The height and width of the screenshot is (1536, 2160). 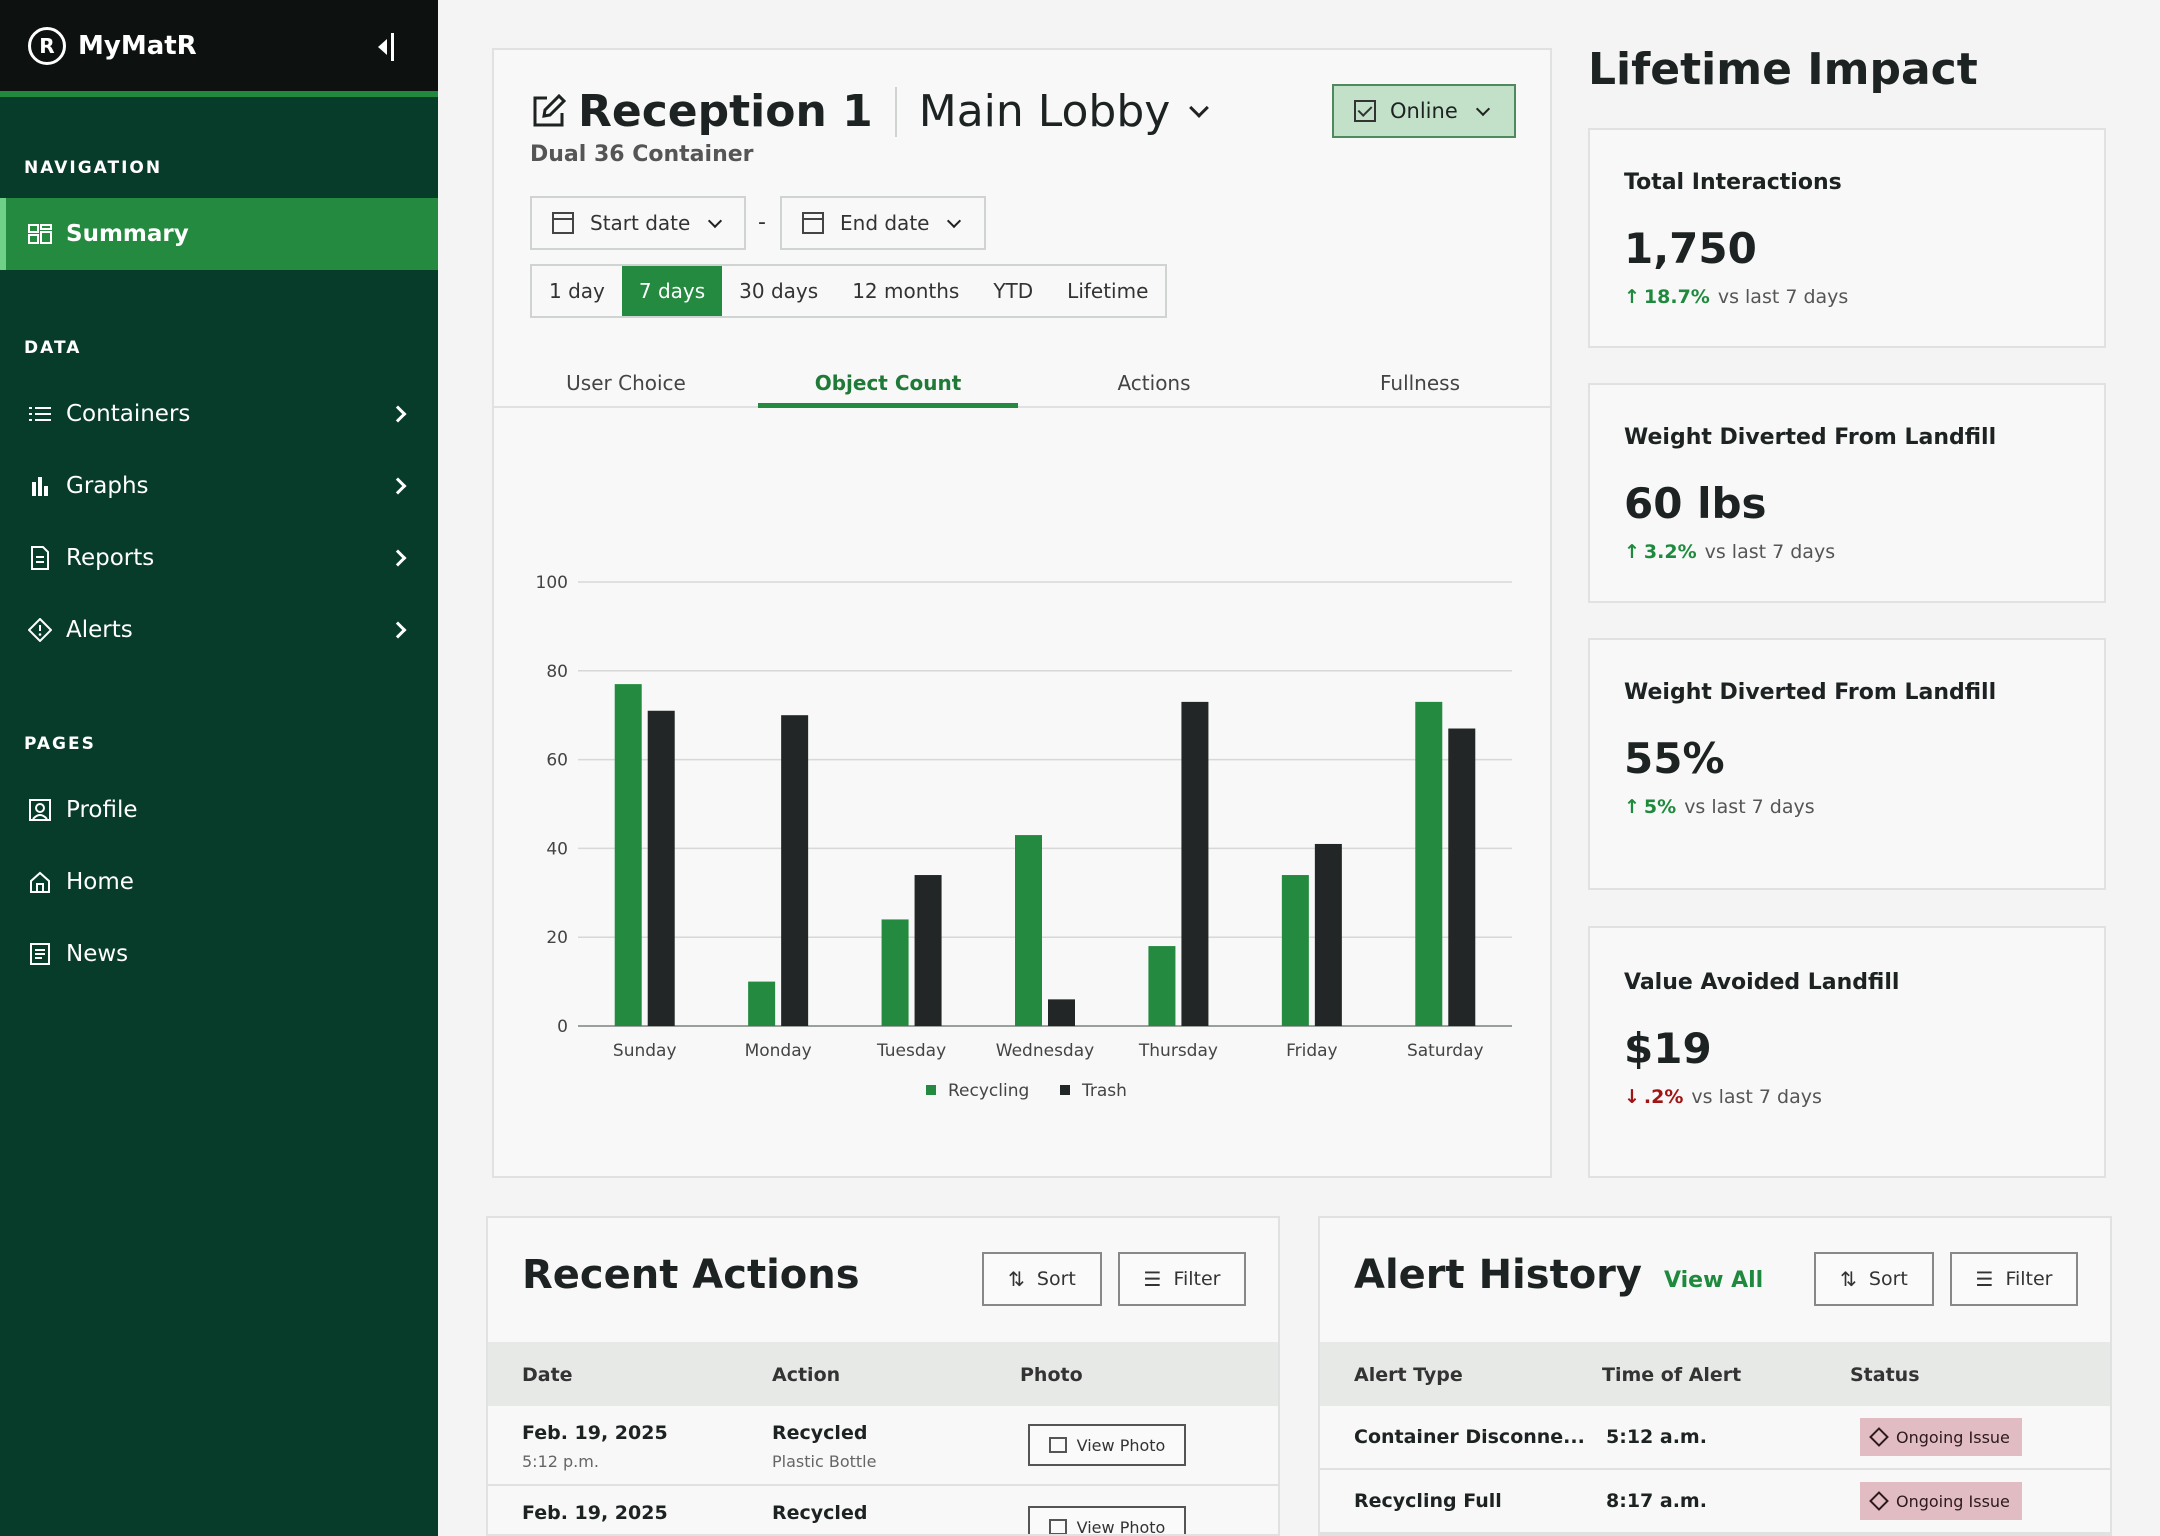 What do you see at coordinates (219, 810) in the screenshot?
I see `sidebar-item-profile: Profile` at bounding box center [219, 810].